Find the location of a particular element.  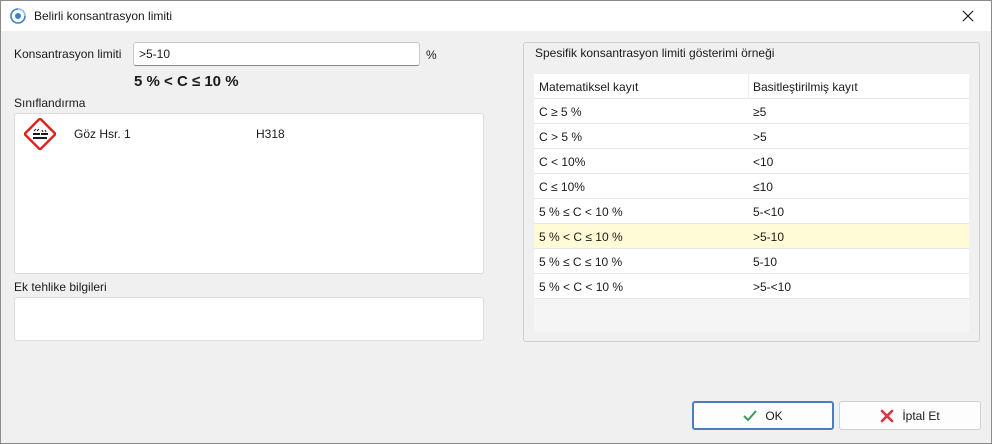

extra-hazard-label: Ek tehlike bilgileri is located at coordinates (60, 287).